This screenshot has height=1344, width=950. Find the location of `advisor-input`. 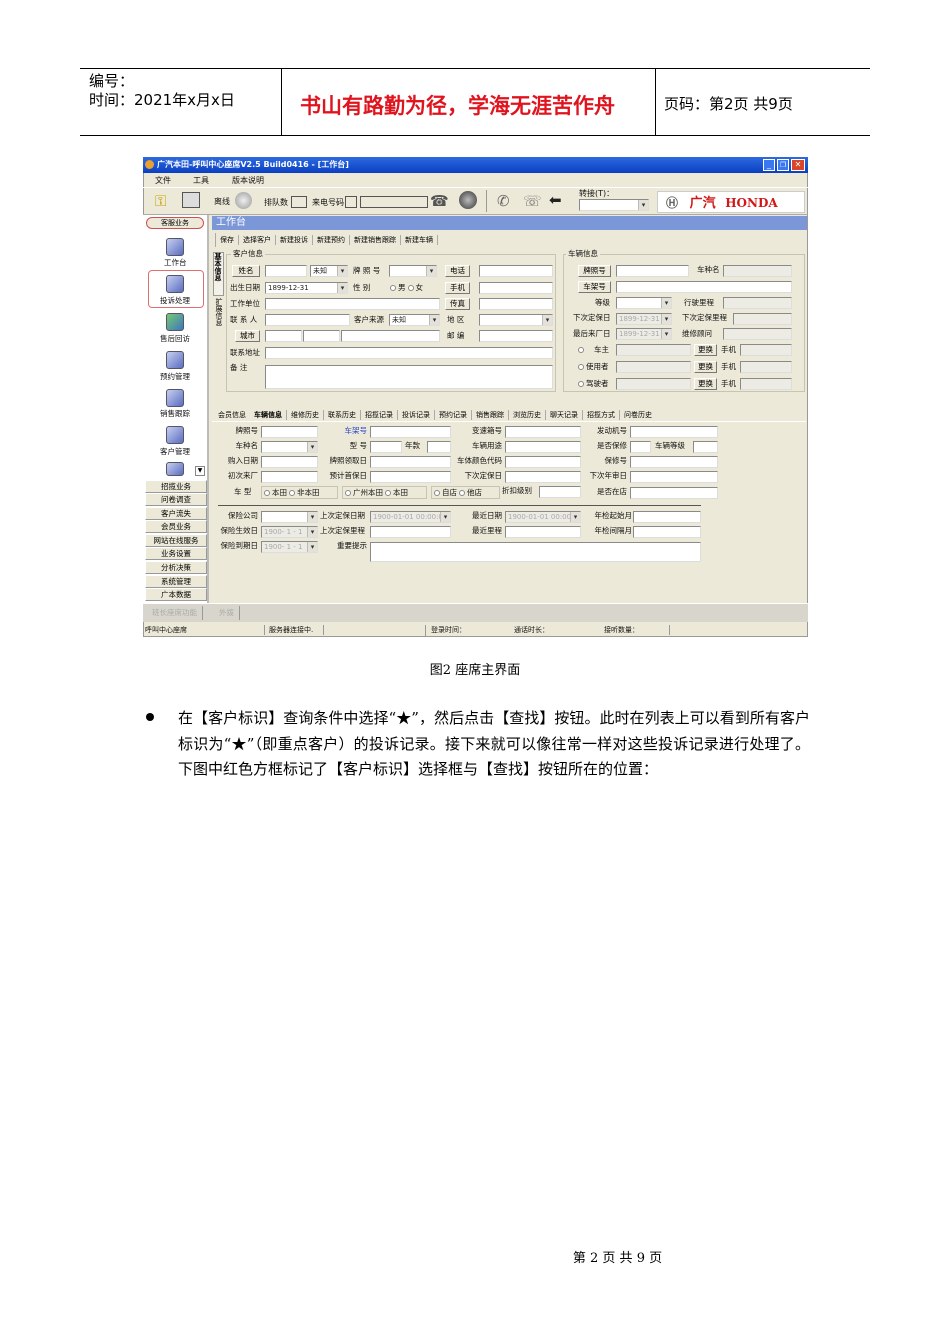

advisor-input is located at coordinates (757, 334).